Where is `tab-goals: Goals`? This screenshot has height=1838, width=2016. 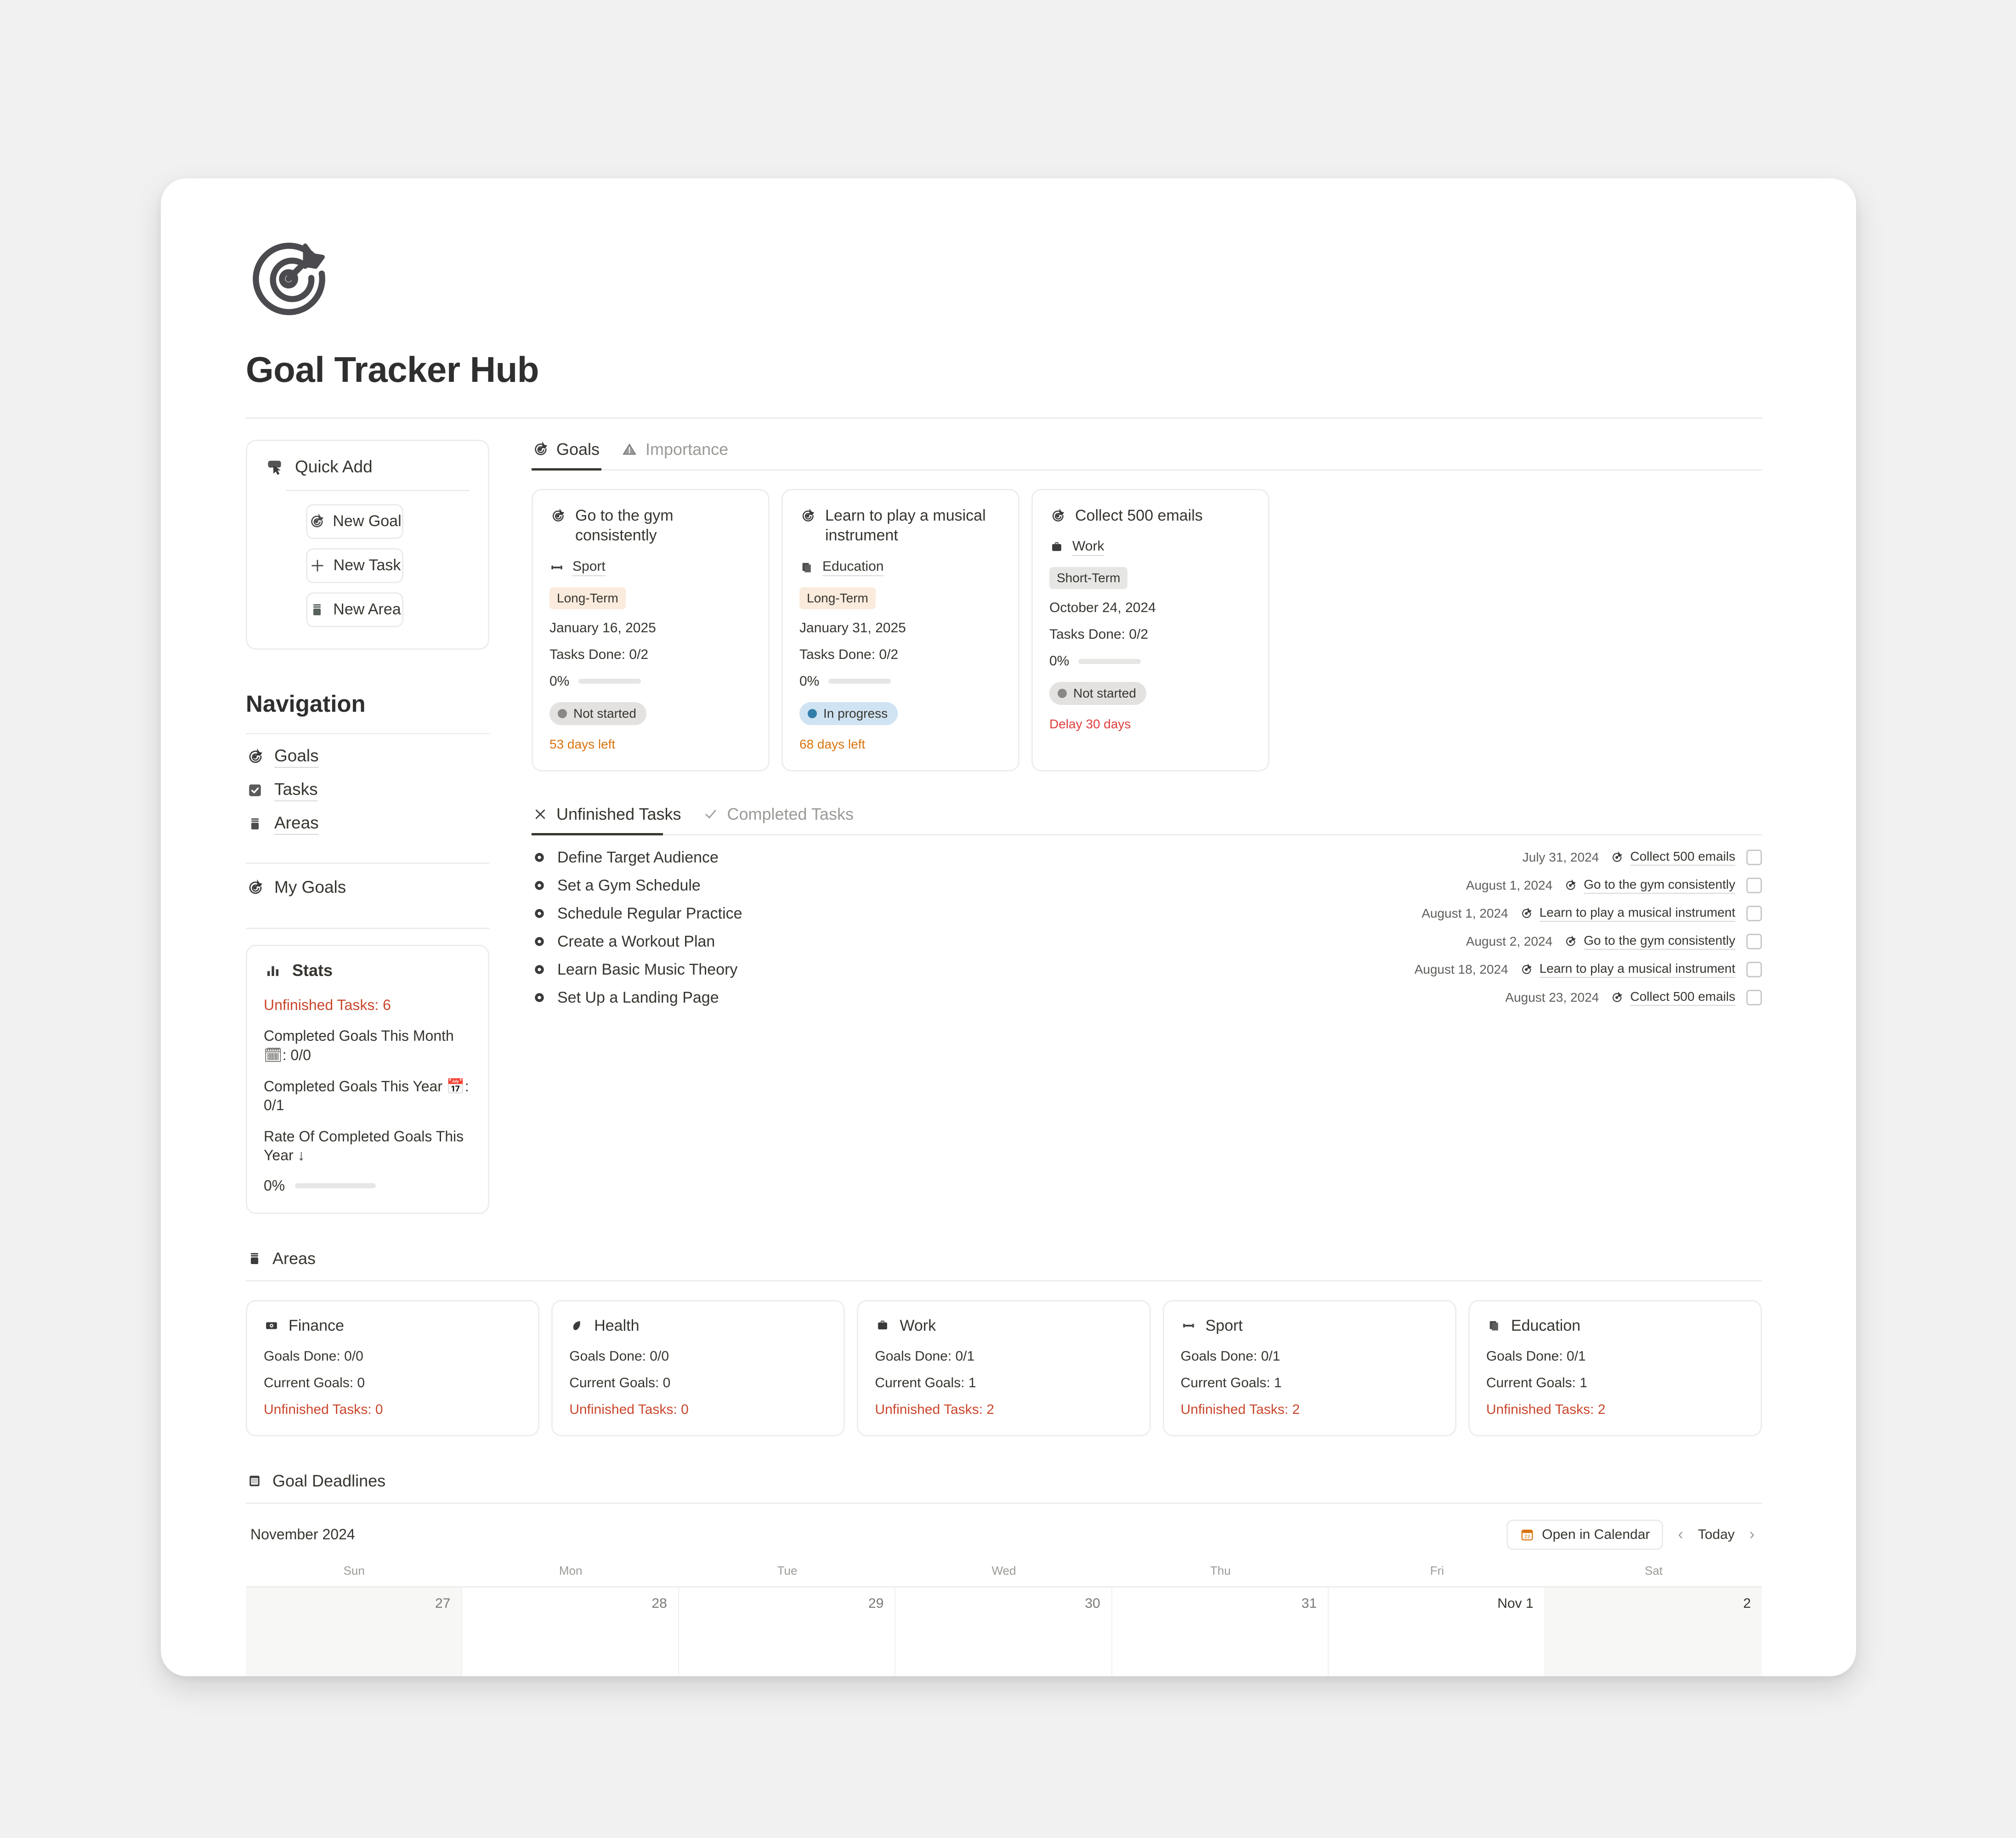 tab-goals: Goals is located at coordinates (566, 454).